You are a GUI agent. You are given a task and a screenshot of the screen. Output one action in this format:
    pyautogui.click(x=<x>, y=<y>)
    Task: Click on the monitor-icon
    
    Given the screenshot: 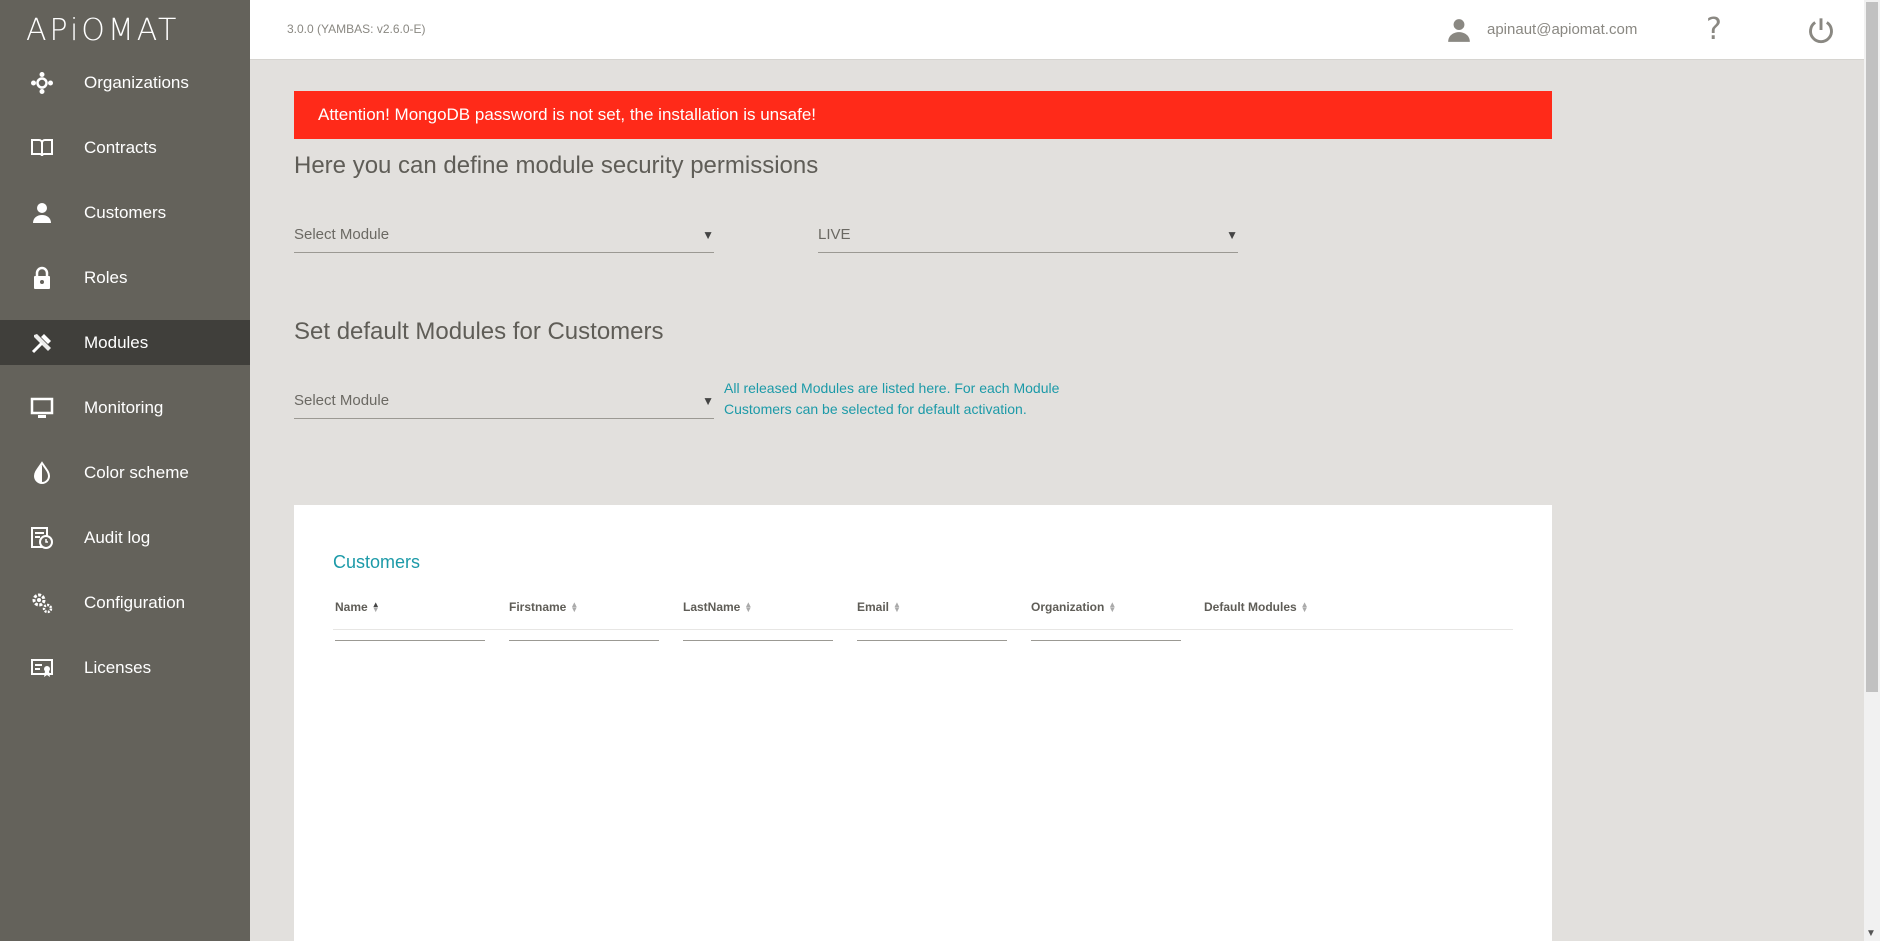 What is the action you would take?
    pyautogui.click(x=42, y=408)
    